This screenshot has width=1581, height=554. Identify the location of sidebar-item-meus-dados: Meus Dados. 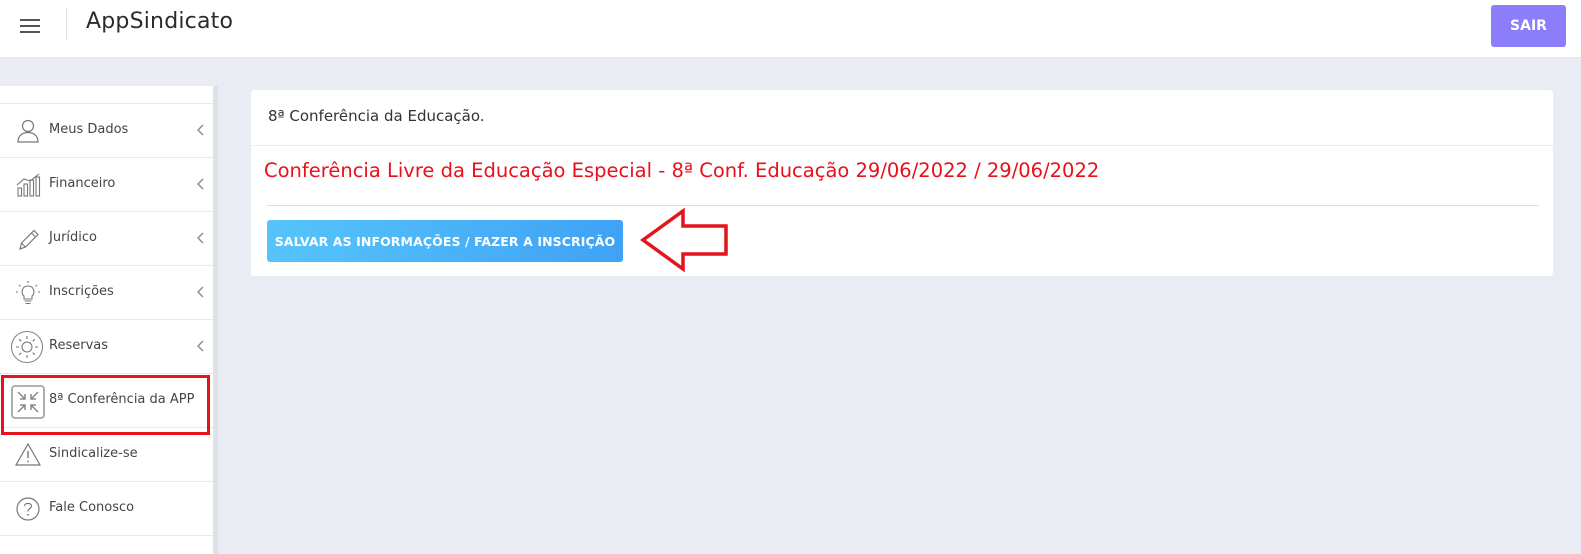
(106, 130).